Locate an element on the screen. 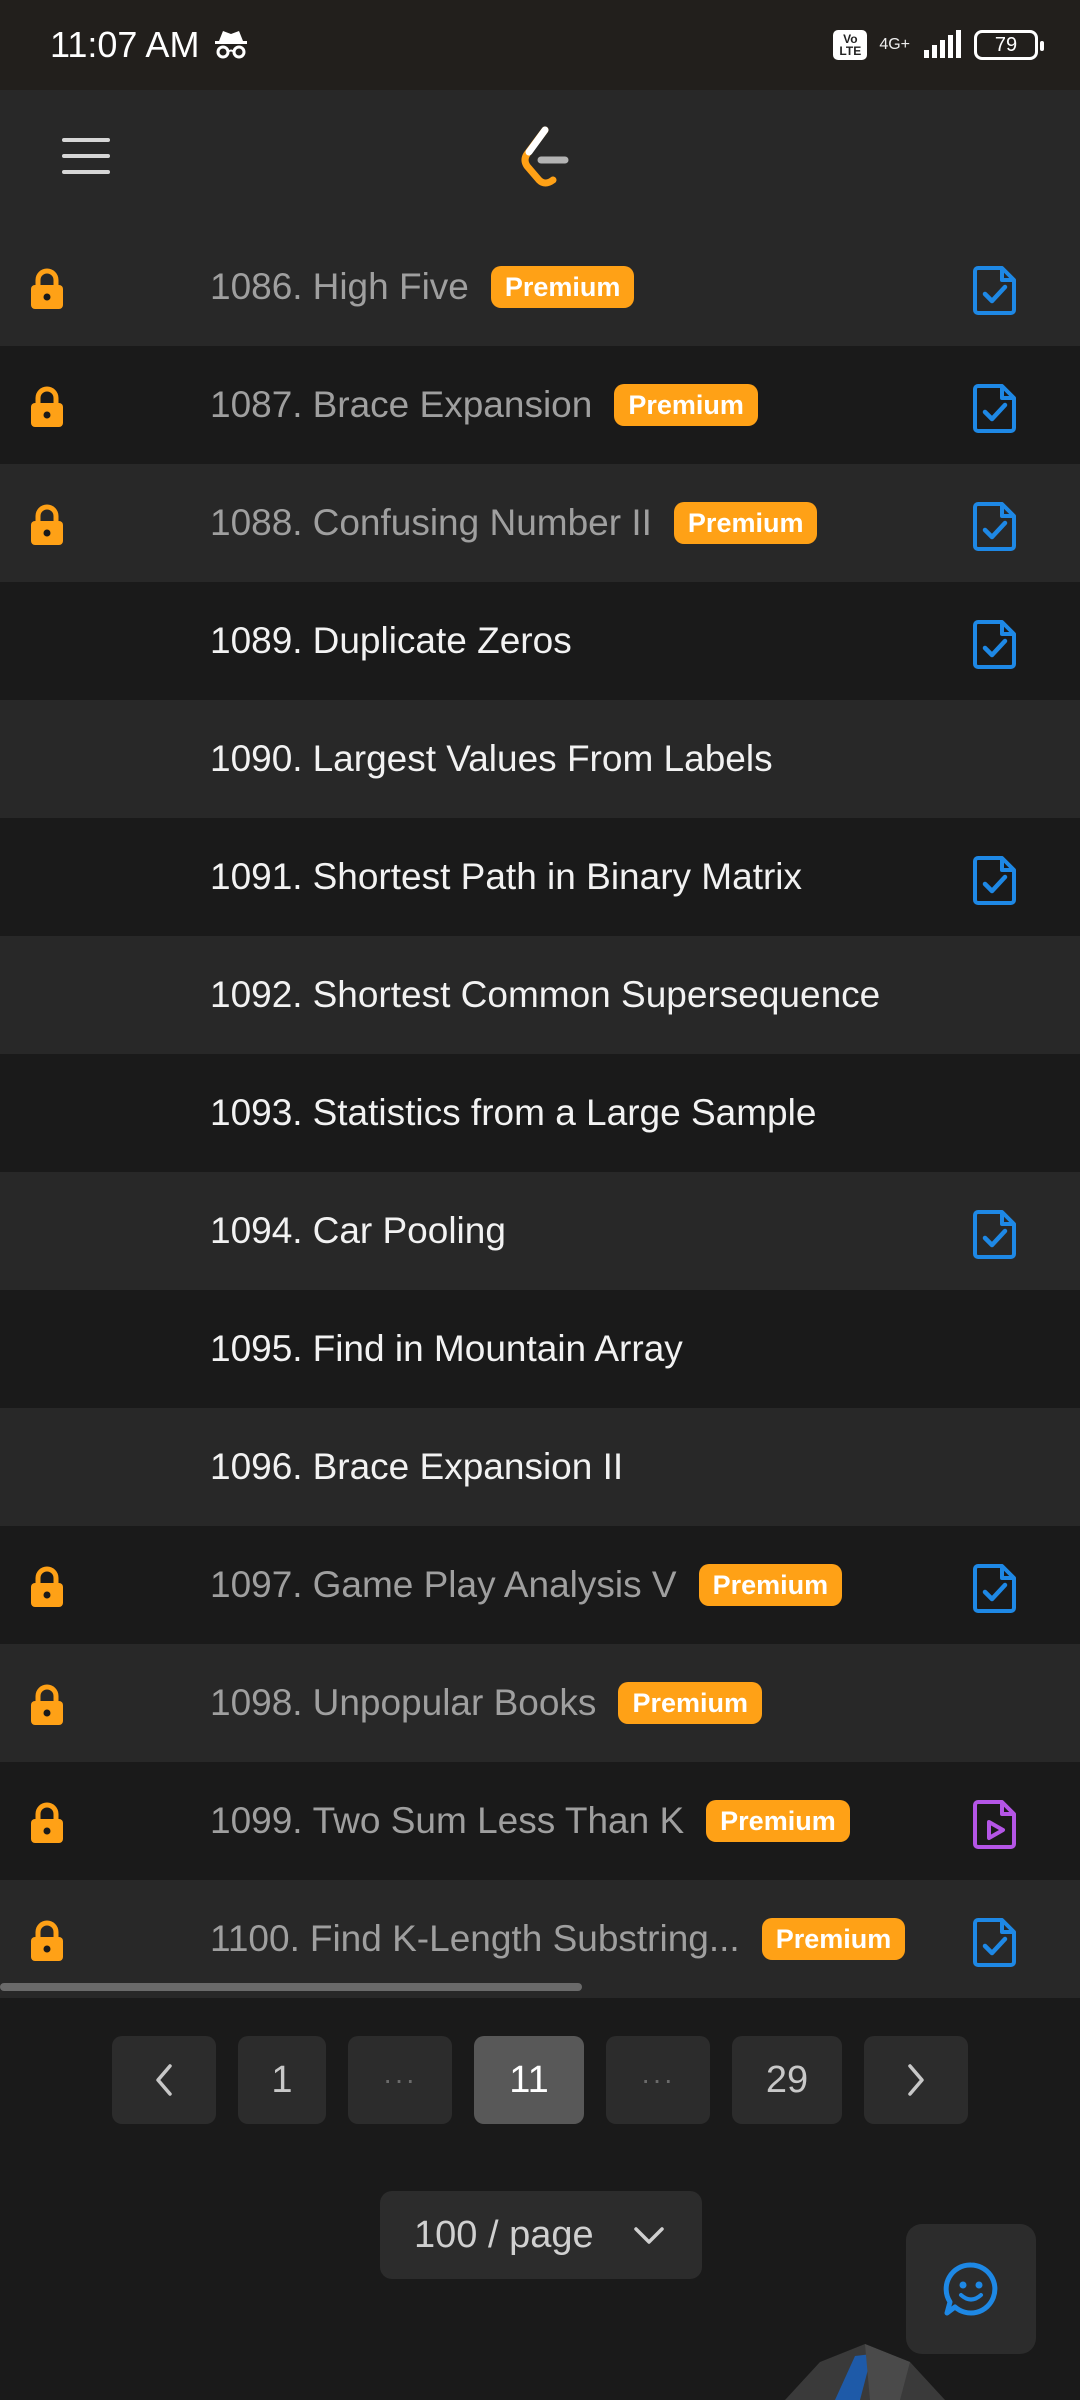 Image resolution: width=1080 pixels, height=2400 pixels. problem-number: 1097. is located at coordinates (256, 1584).